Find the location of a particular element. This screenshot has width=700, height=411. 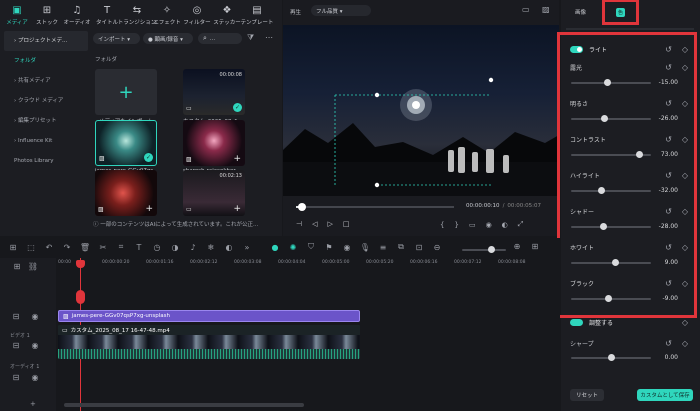

adjustment-value: 73.00 is located at coordinates (663, 154).